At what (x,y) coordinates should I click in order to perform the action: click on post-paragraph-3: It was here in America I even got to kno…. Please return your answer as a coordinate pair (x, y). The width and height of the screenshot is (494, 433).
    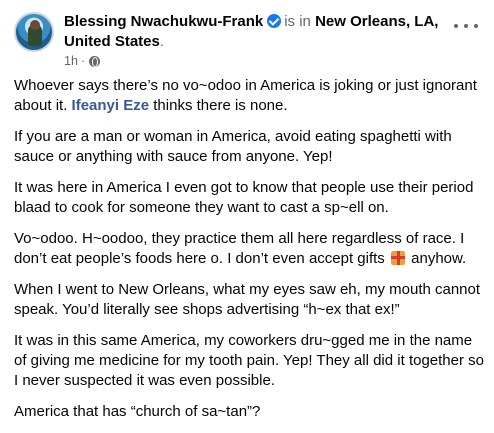
    Looking at the image, I should click on (244, 197).